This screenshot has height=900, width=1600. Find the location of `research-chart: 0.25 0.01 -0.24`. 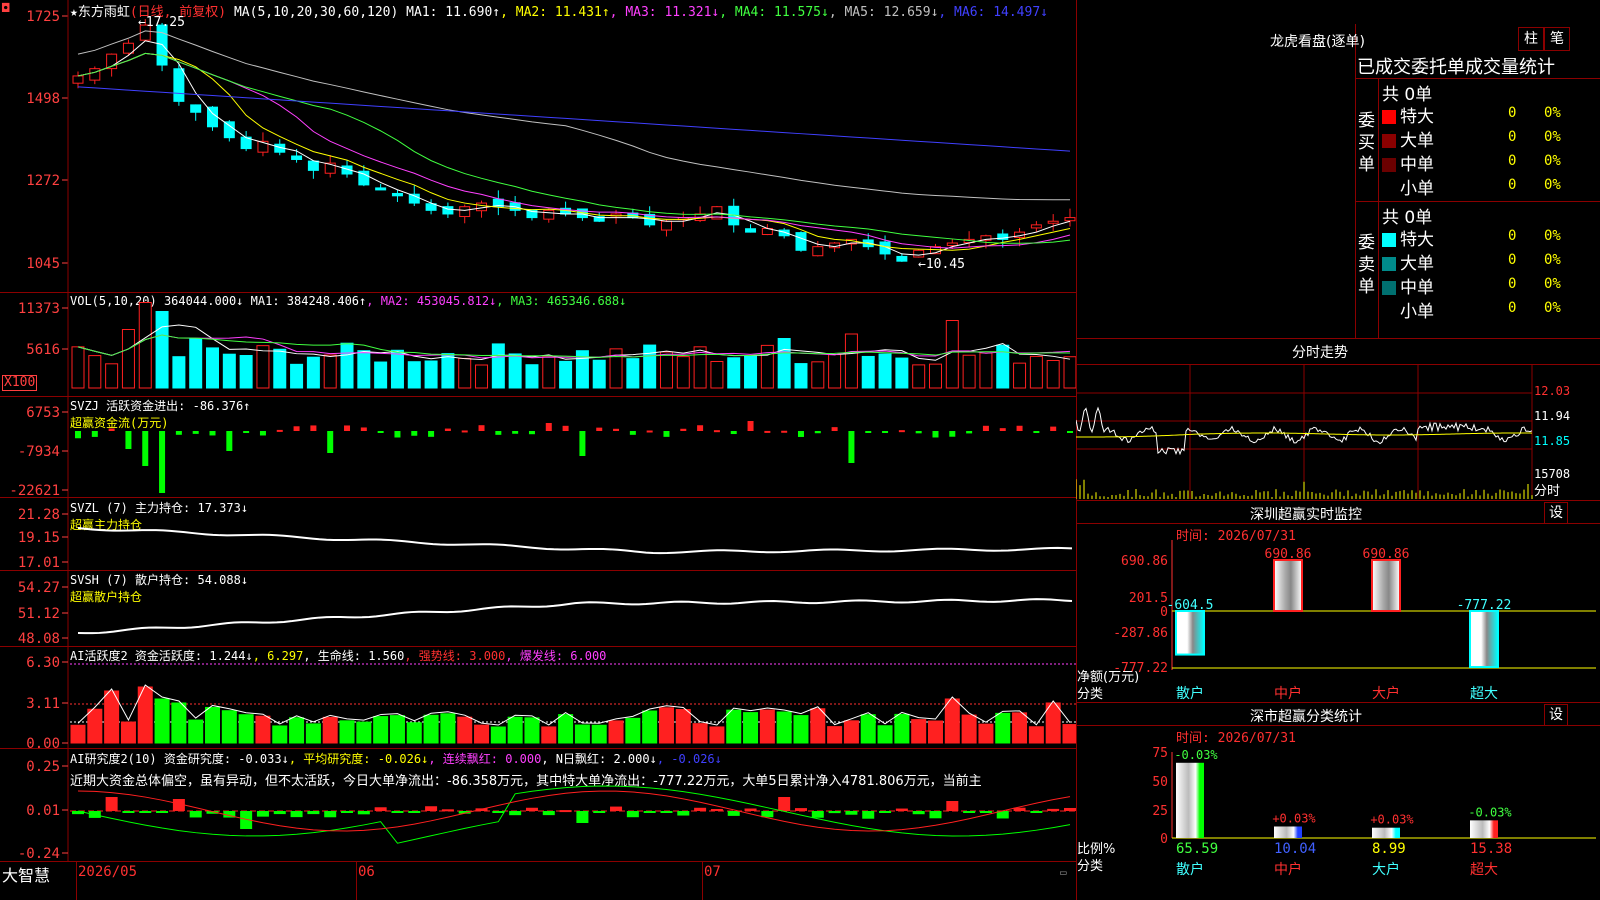

research-chart: 0.25 0.01 -0.24 is located at coordinates (538, 805).